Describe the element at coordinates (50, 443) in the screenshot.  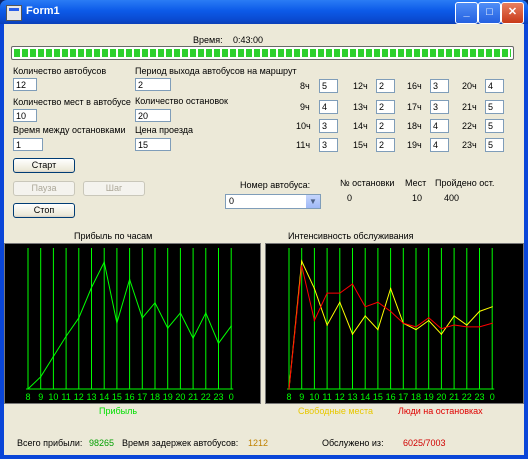
I see `total-profit-label: Всего прибыли:` at that location.